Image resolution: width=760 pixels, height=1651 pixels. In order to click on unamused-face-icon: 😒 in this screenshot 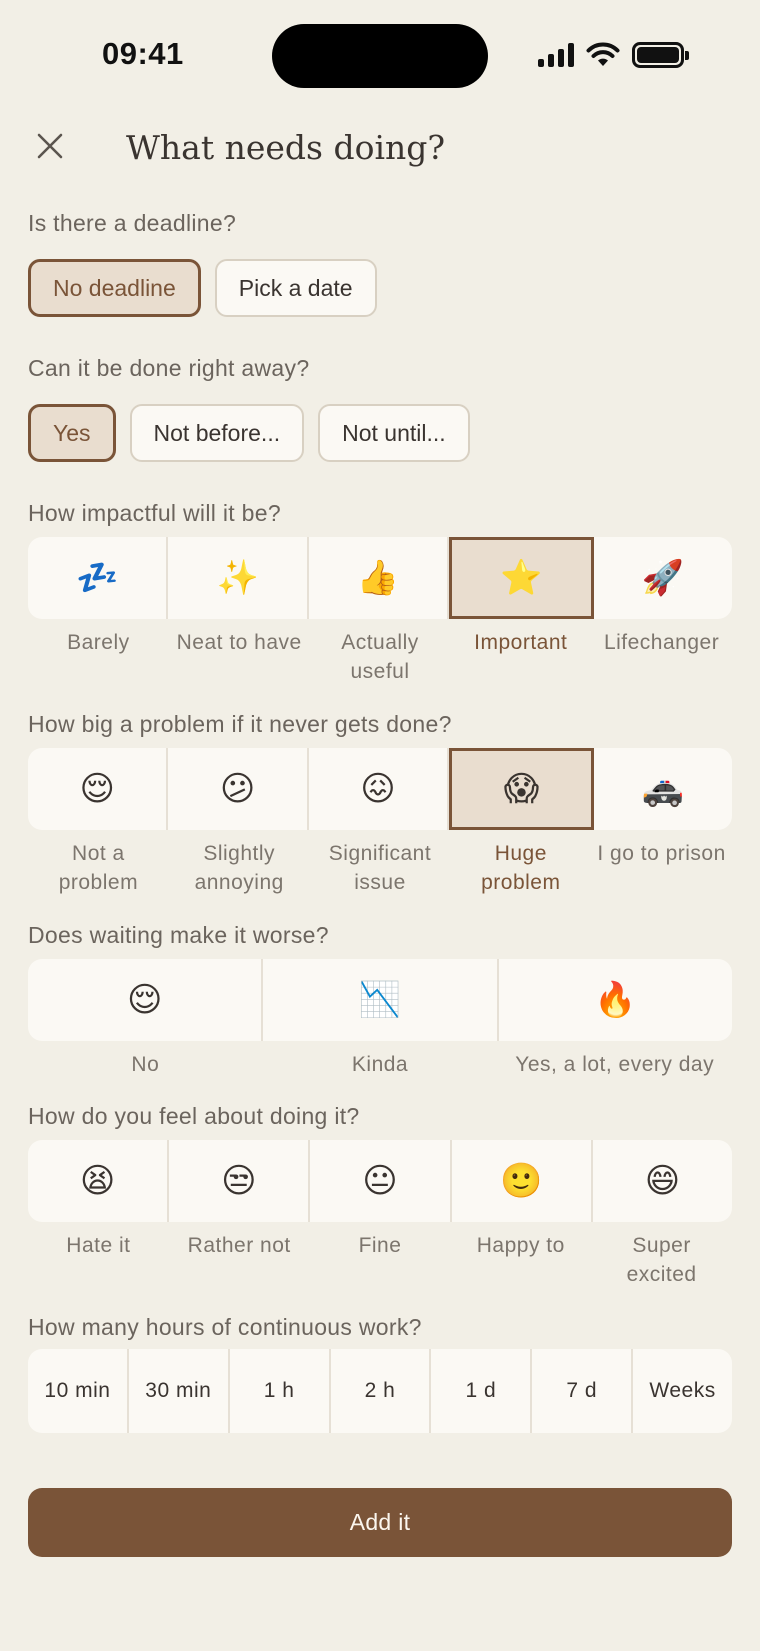, I will do `click(239, 1181)`.